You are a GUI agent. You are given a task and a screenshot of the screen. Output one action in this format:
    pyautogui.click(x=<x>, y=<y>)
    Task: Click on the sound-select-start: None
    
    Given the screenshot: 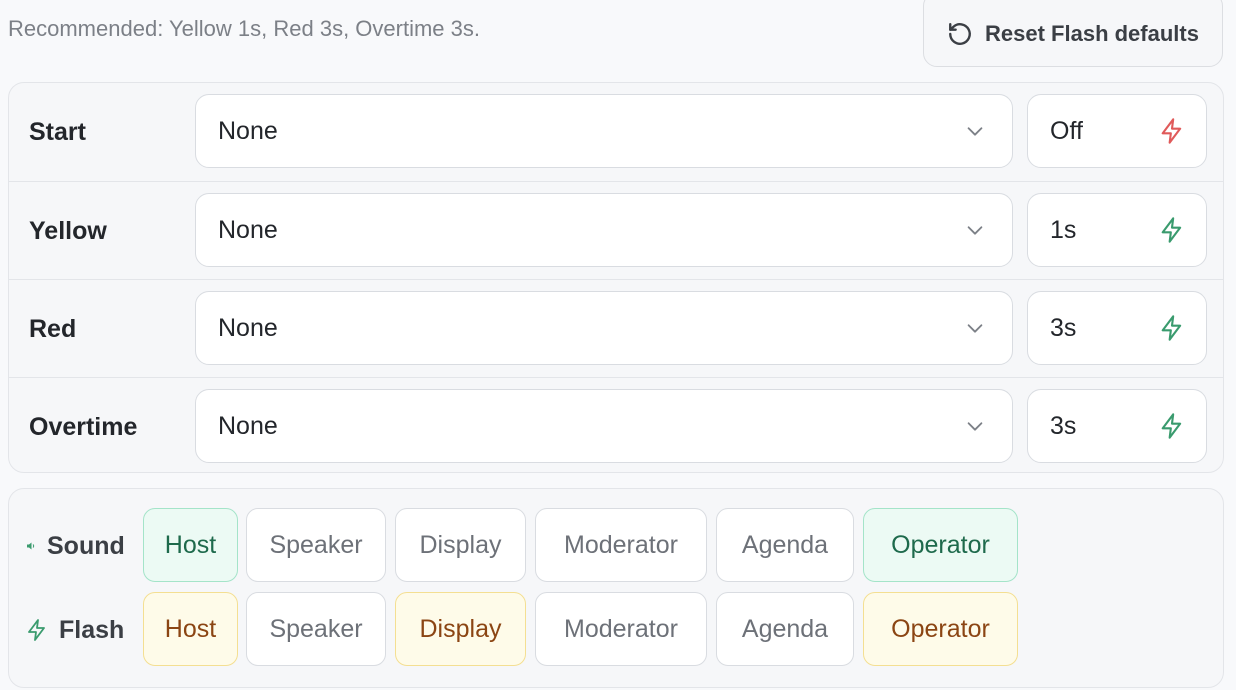 What is the action you would take?
    pyautogui.click(x=604, y=131)
    